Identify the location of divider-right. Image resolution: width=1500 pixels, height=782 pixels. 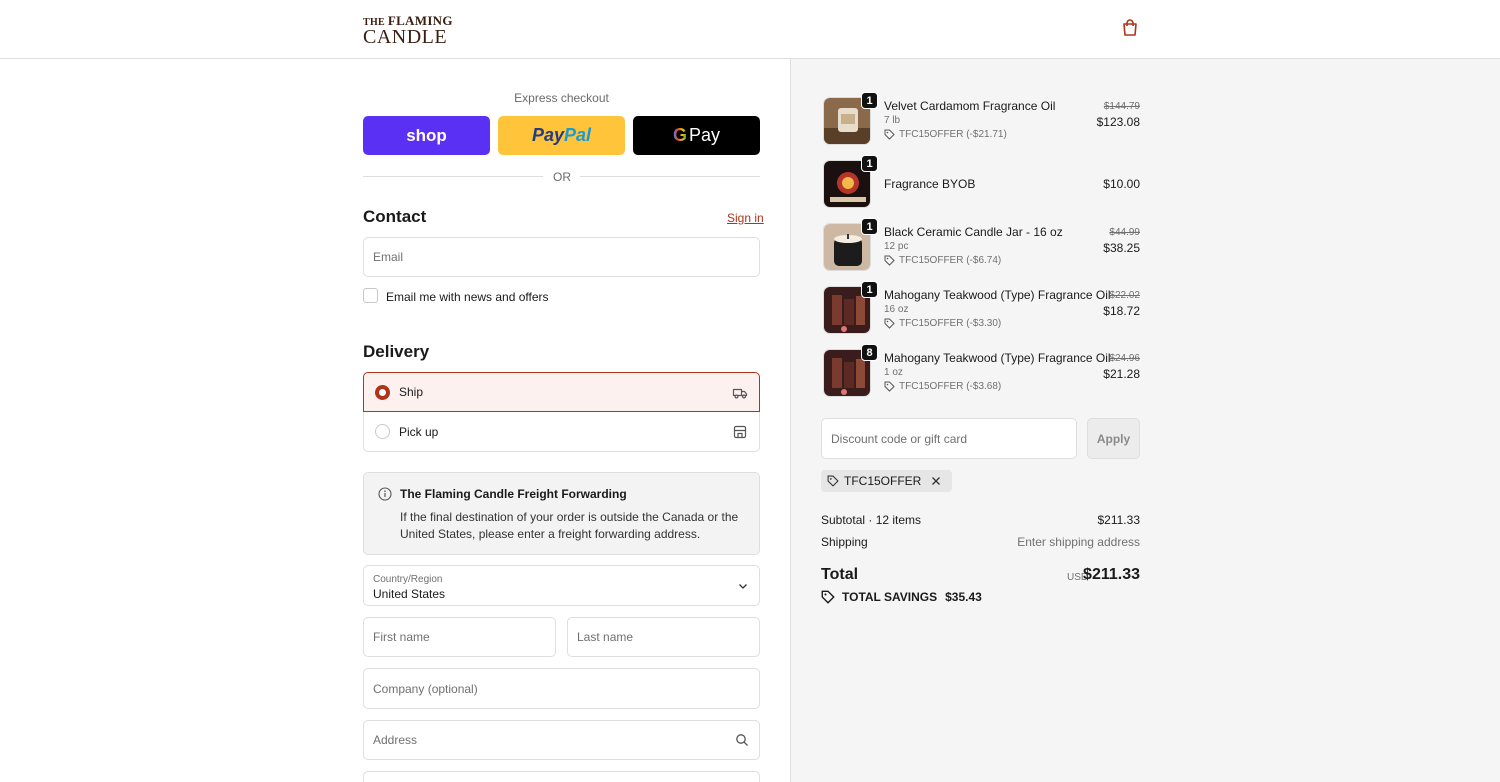
(670, 176).